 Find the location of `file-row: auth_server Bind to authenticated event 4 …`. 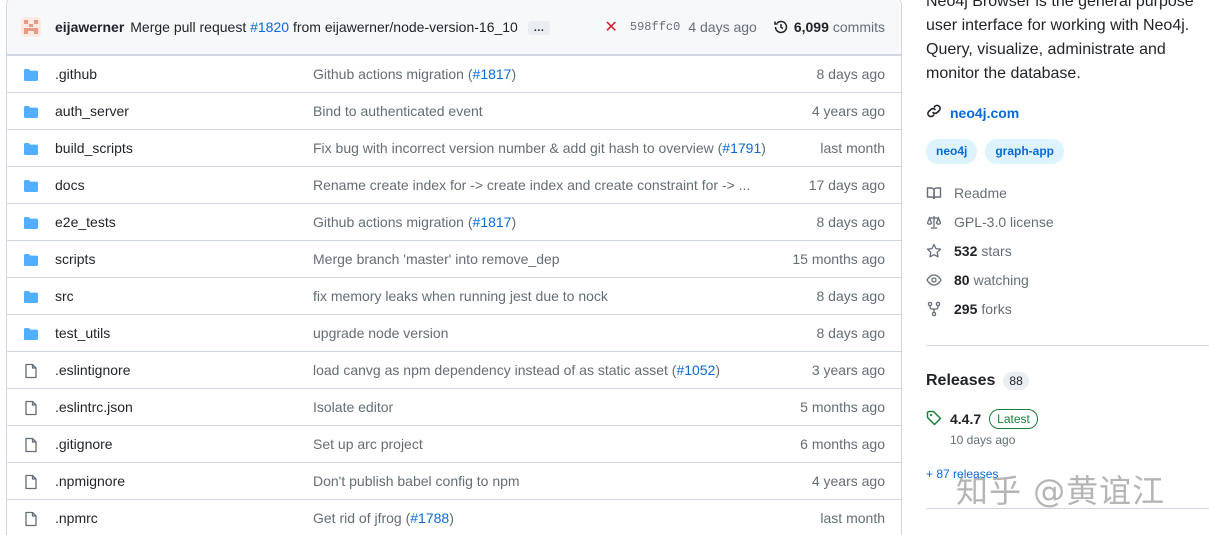

file-row: auth_server Bind to authenticated event 4 … is located at coordinates (454, 110).